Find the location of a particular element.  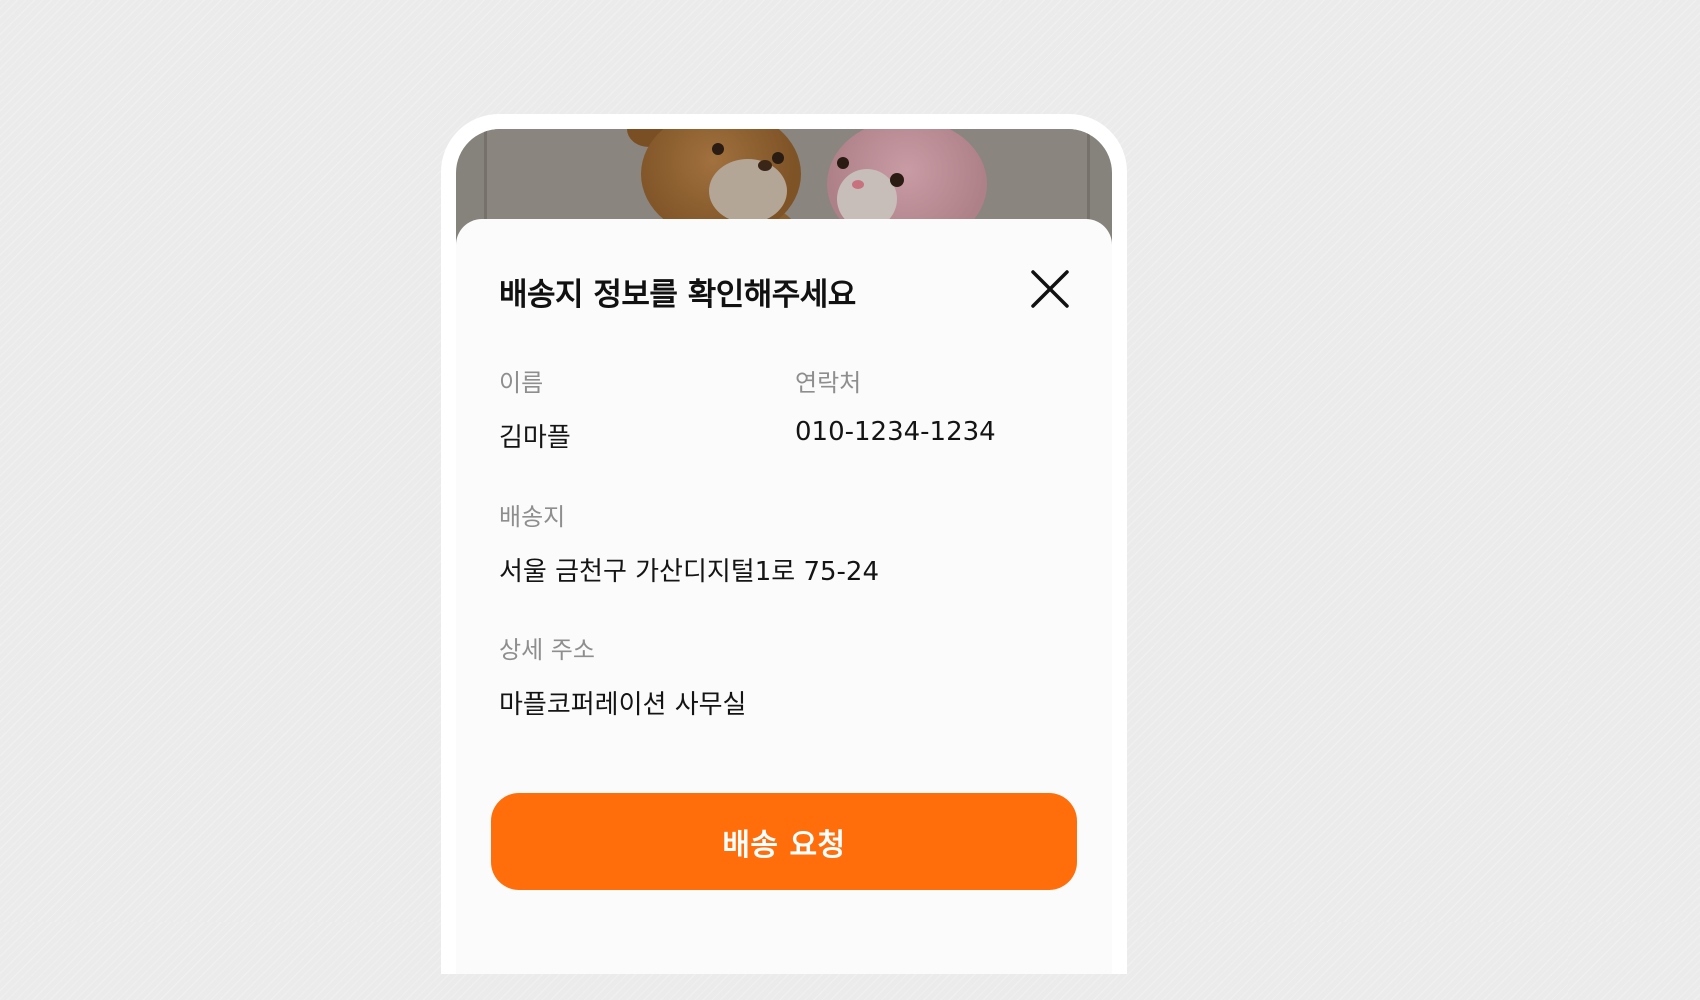

brown-bear-muzzle is located at coordinates (748, 191).